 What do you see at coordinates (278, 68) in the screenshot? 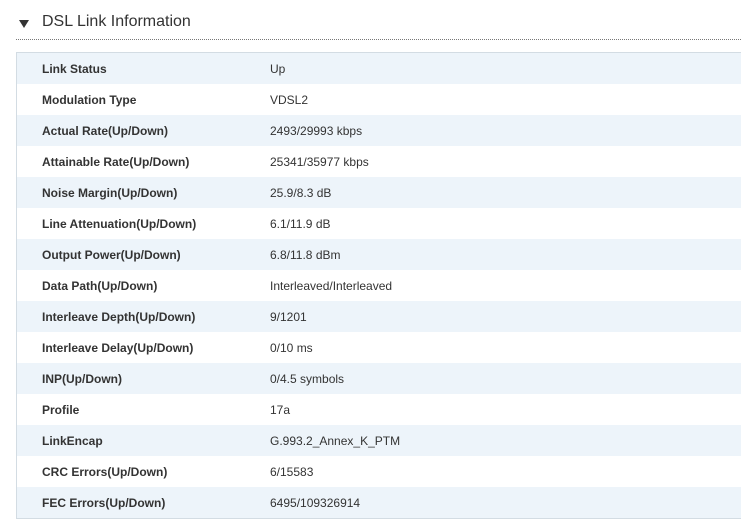
I see `row-value: Up` at bounding box center [278, 68].